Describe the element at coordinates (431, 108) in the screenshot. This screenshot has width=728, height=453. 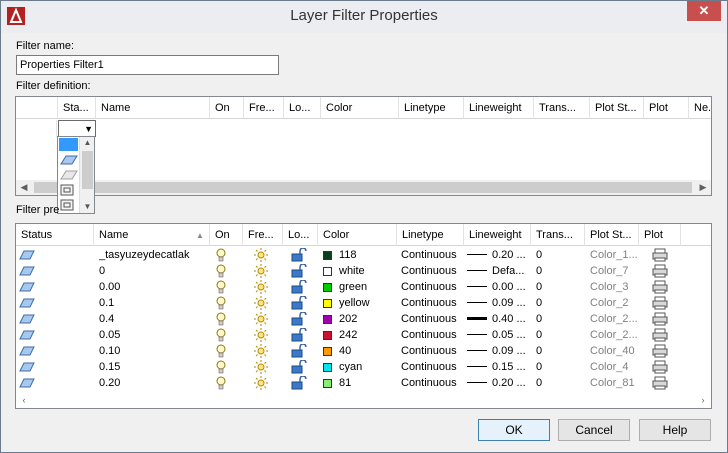
I see `definition-column-header: Linetype` at that location.